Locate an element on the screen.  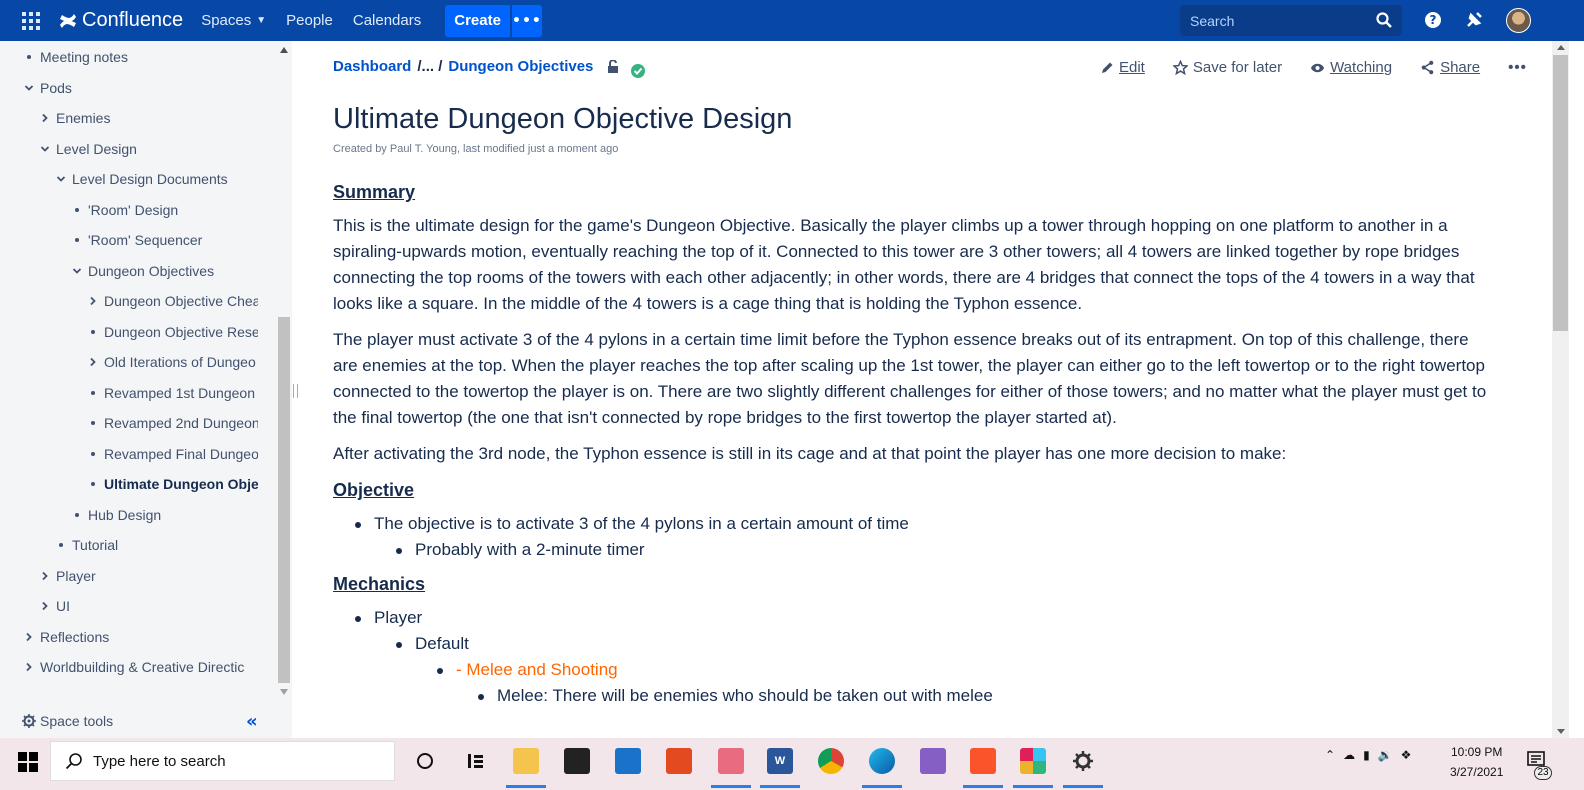
app-switcher-icon is located at coordinates (31, 20).